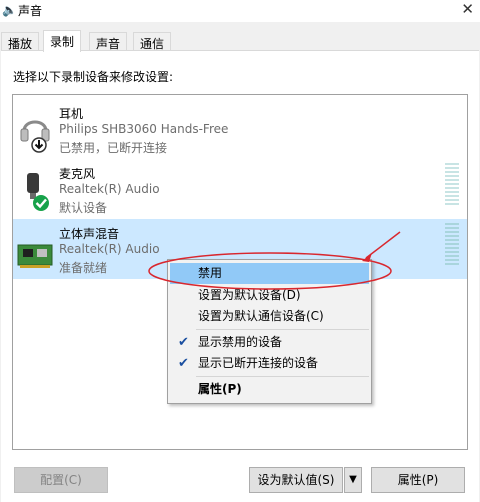 The image size is (480, 502). What do you see at coordinates (269, 316) in the screenshot?
I see `menu-item-set-default-comm: 设置为默认通信设备(C)` at bounding box center [269, 316].